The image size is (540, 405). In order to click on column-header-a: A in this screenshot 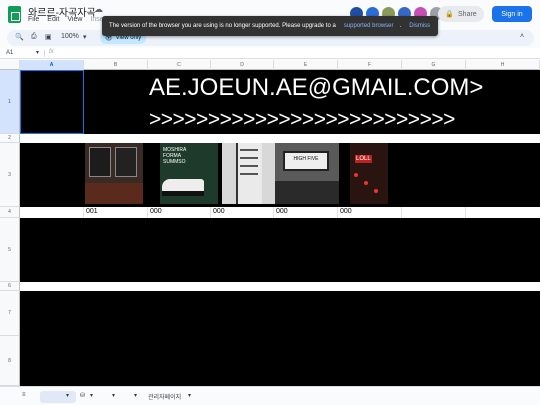, I will do `click(52, 65)`.